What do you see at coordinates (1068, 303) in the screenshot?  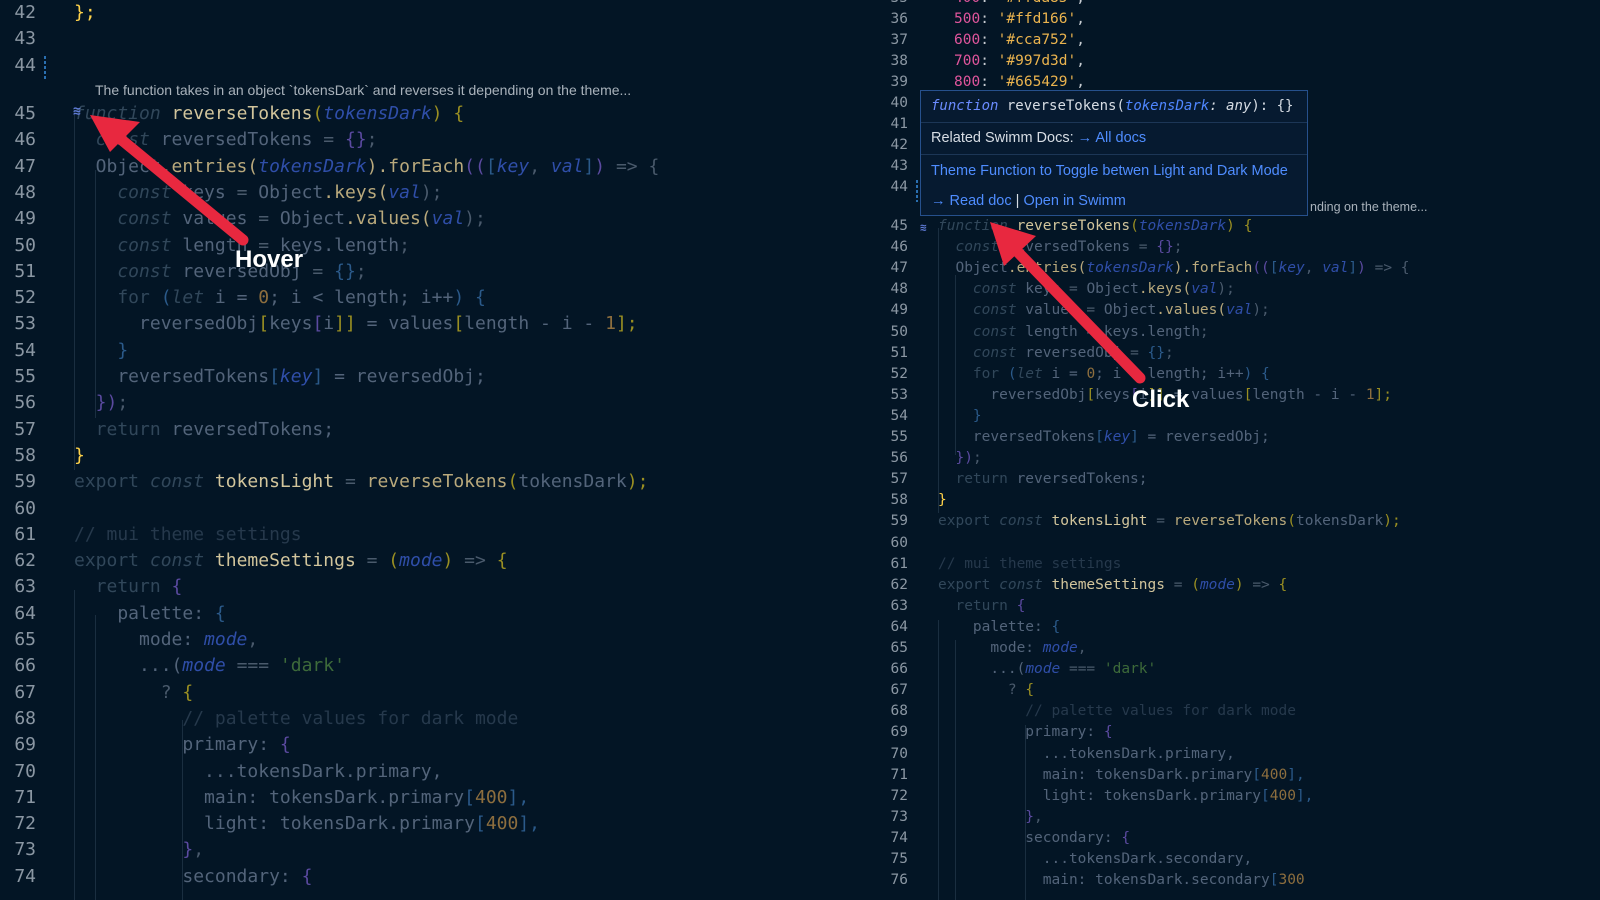 I see `click-arrow` at bounding box center [1068, 303].